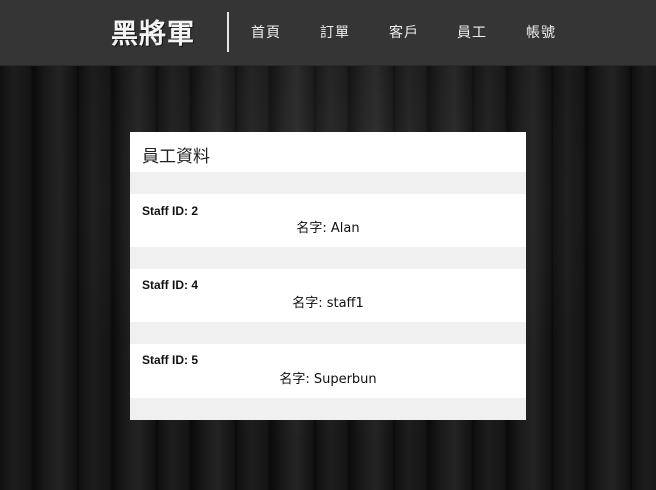 The image size is (656, 490). What do you see at coordinates (328, 379) in the screenshot?
I see `staff-name-label: 名字: Superbun` at bounding box center [328, 379].